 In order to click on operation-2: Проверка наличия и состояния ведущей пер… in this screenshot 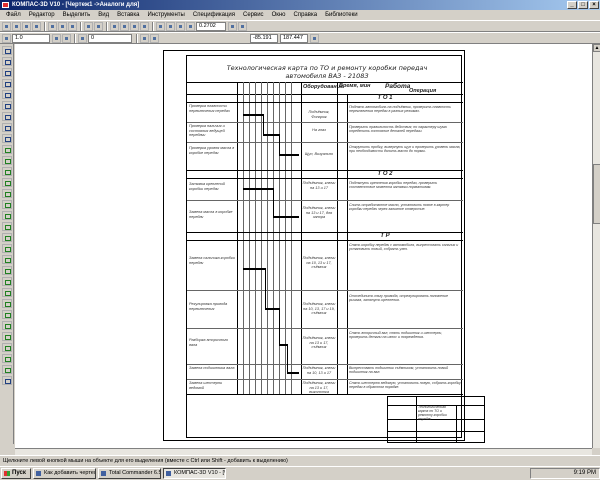, I will do `click(207, 130)`.